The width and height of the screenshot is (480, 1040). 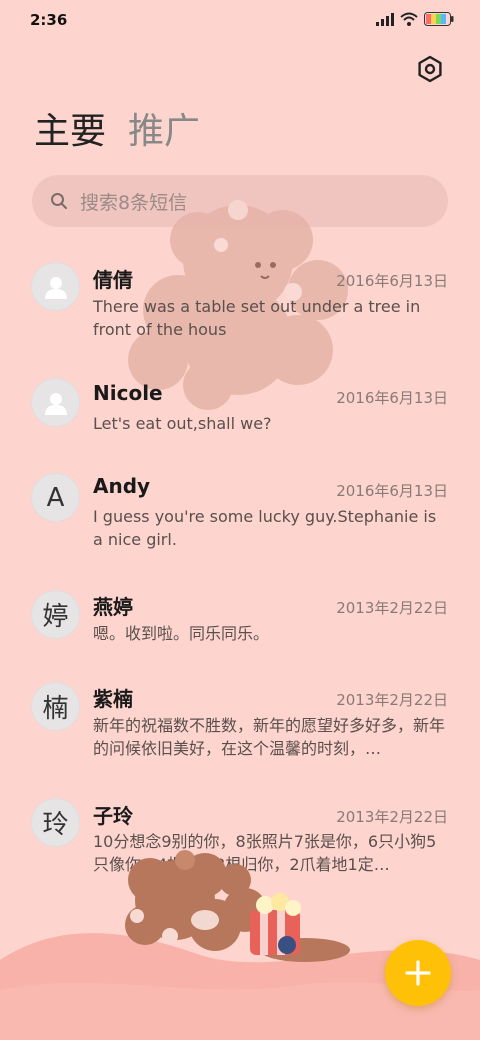 What do you see at coordinates (134, 203) in the screenshot?
I see `search-placeholder: 搜索8条短信` at bounding box center [134, 203].